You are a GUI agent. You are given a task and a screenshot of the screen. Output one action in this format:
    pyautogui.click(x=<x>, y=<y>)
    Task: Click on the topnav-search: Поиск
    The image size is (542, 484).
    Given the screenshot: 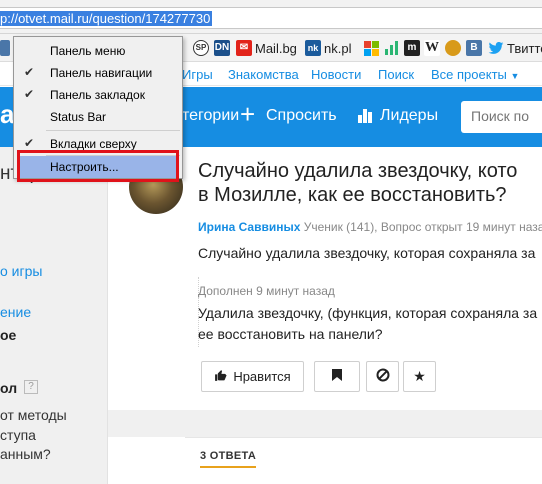 What is the action you would take?
    pyautogui.click(x=396, y=74)
    